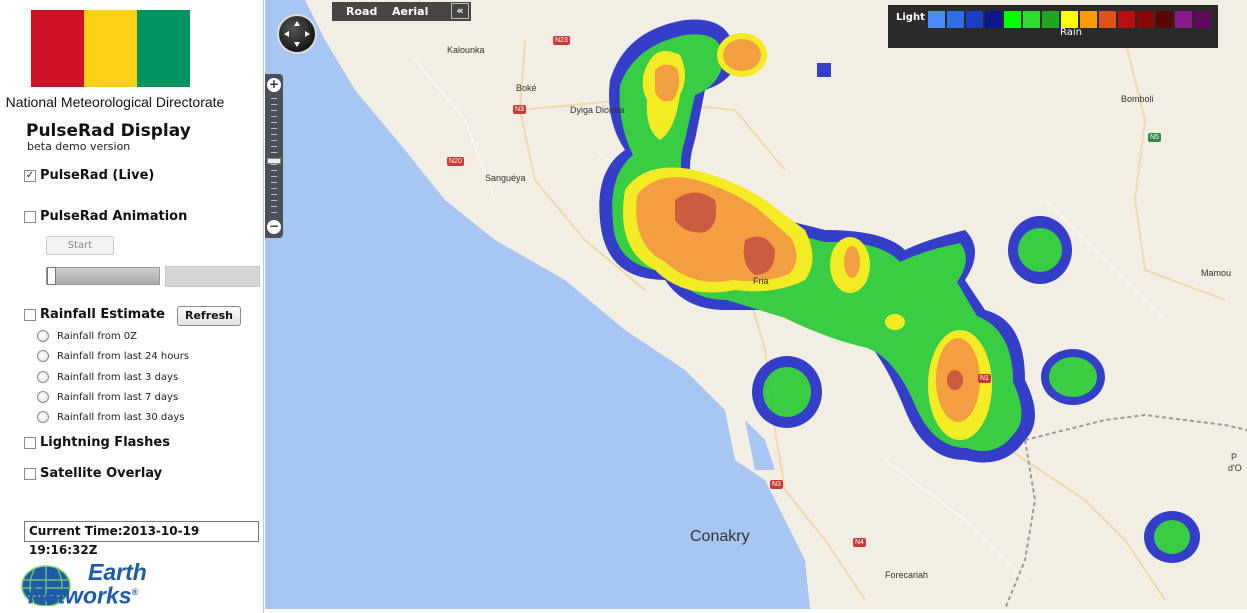  I want to click on rainfall-option-0z: Rainfall from 0Z, so click(87, 336).